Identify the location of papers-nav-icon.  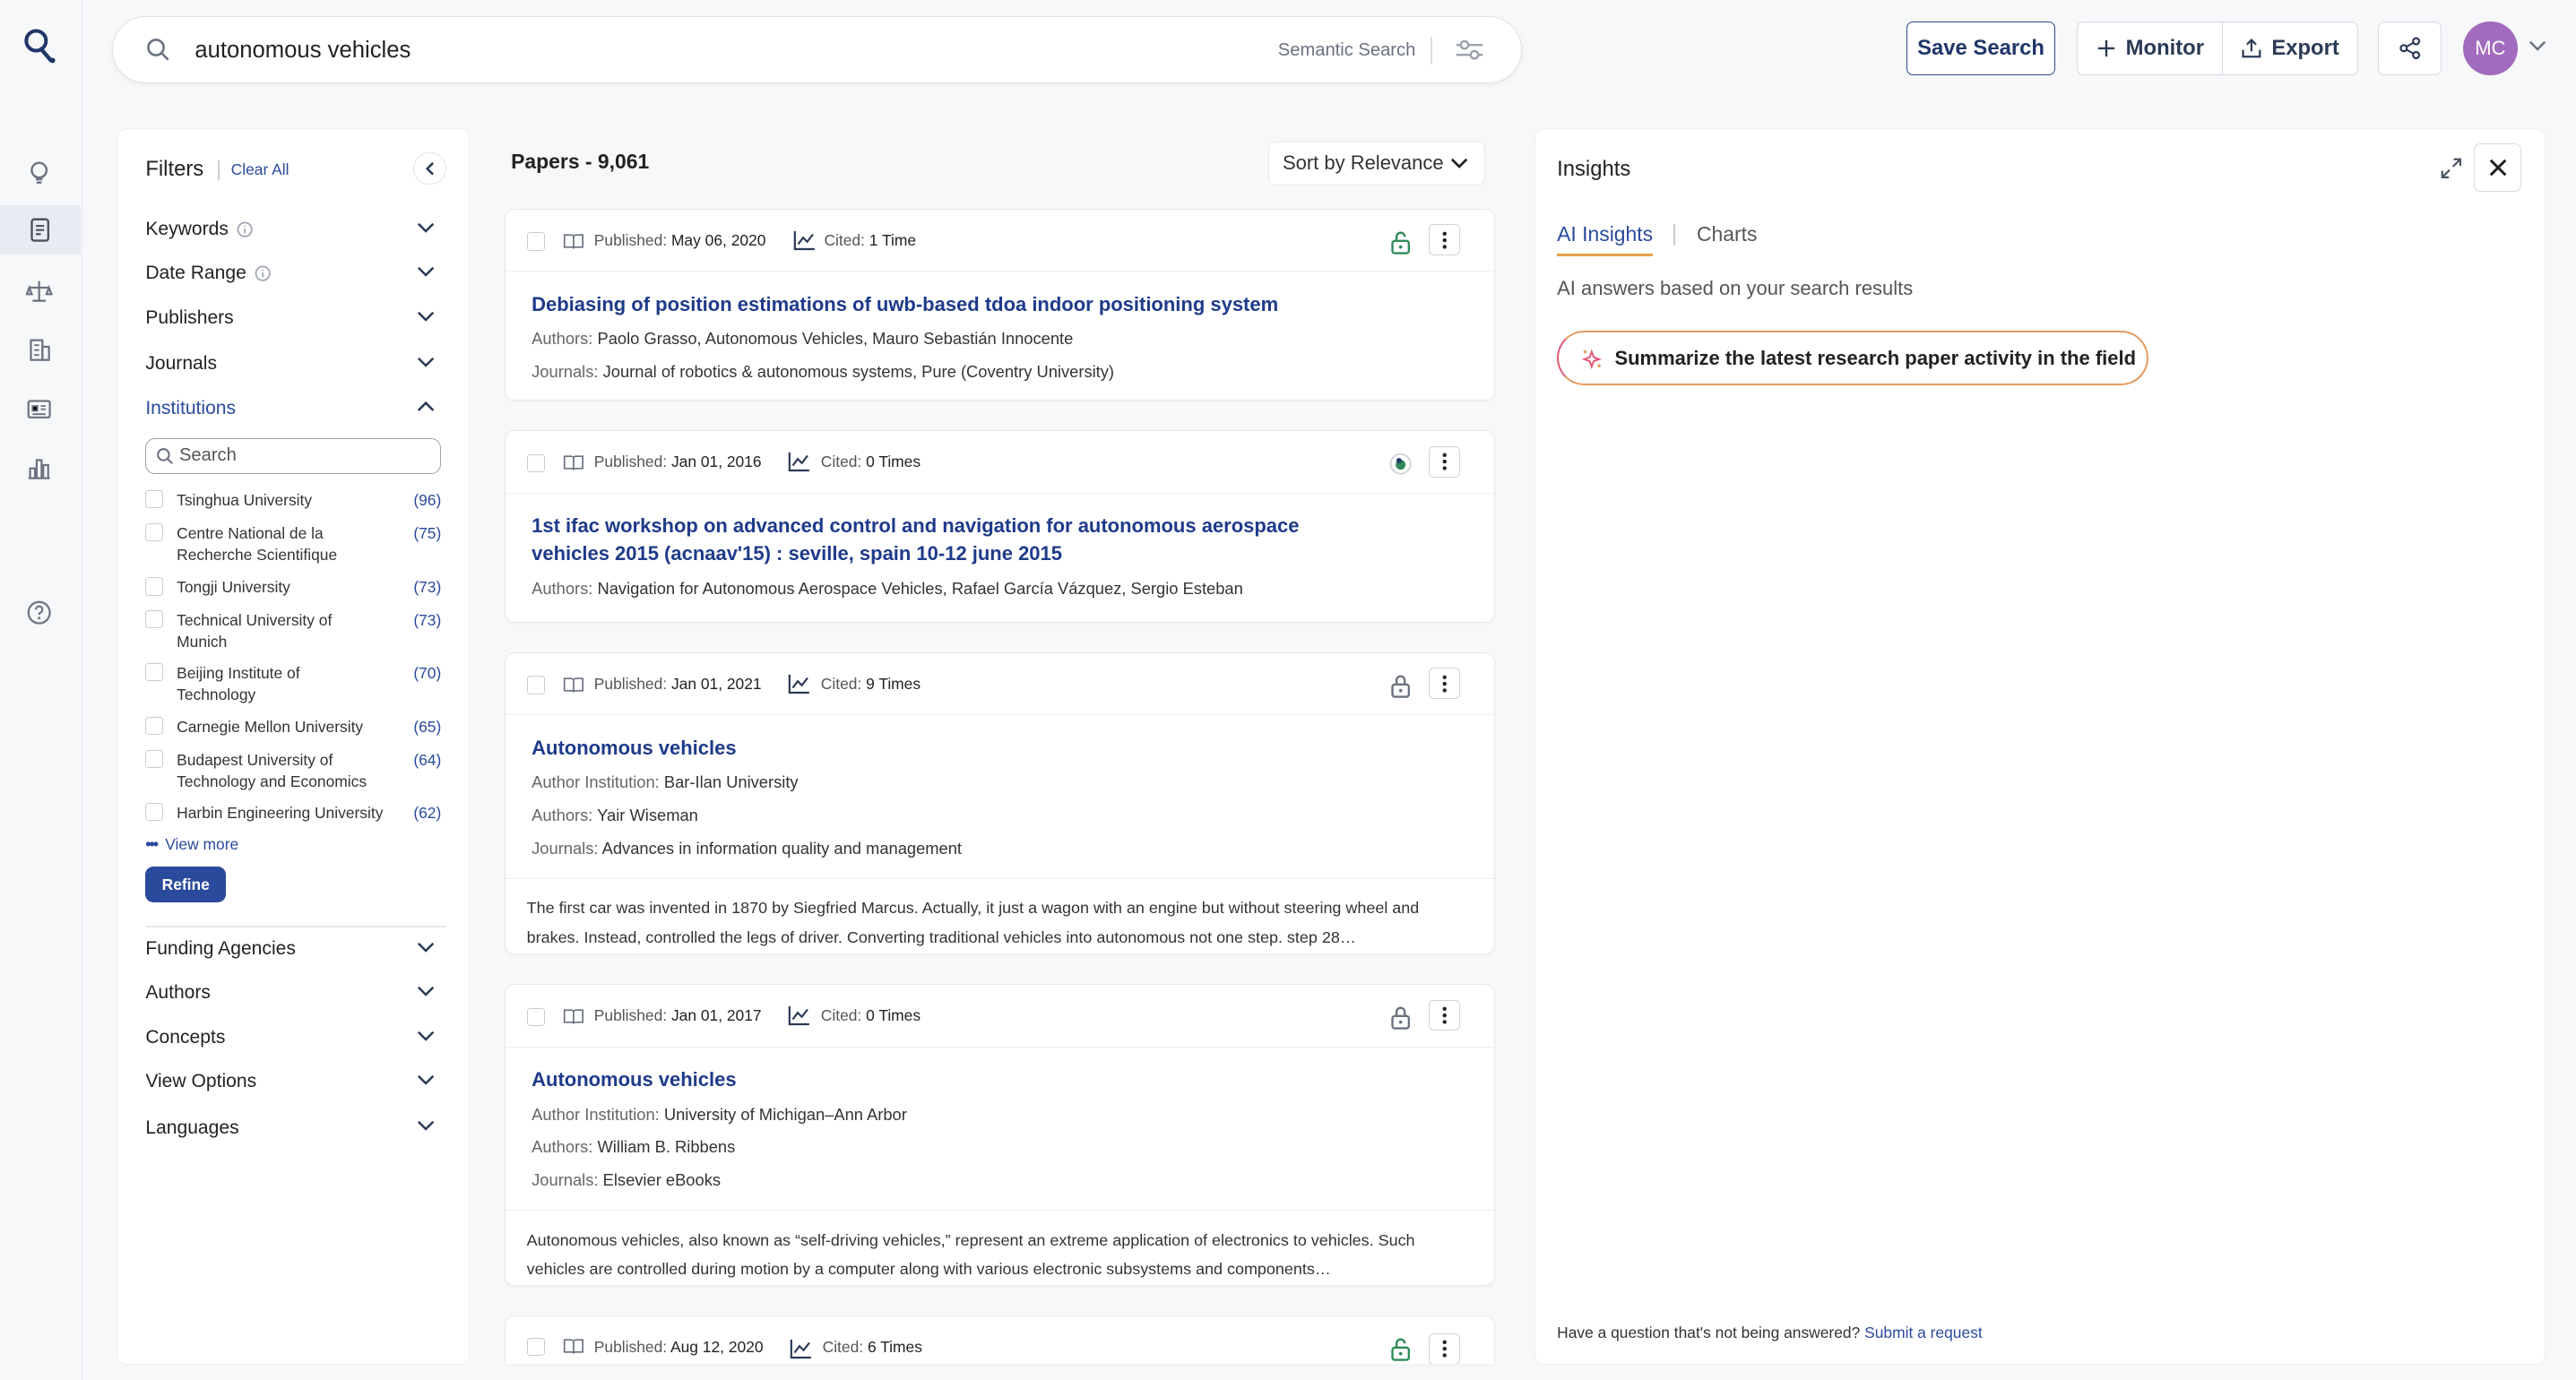
(40, 230).